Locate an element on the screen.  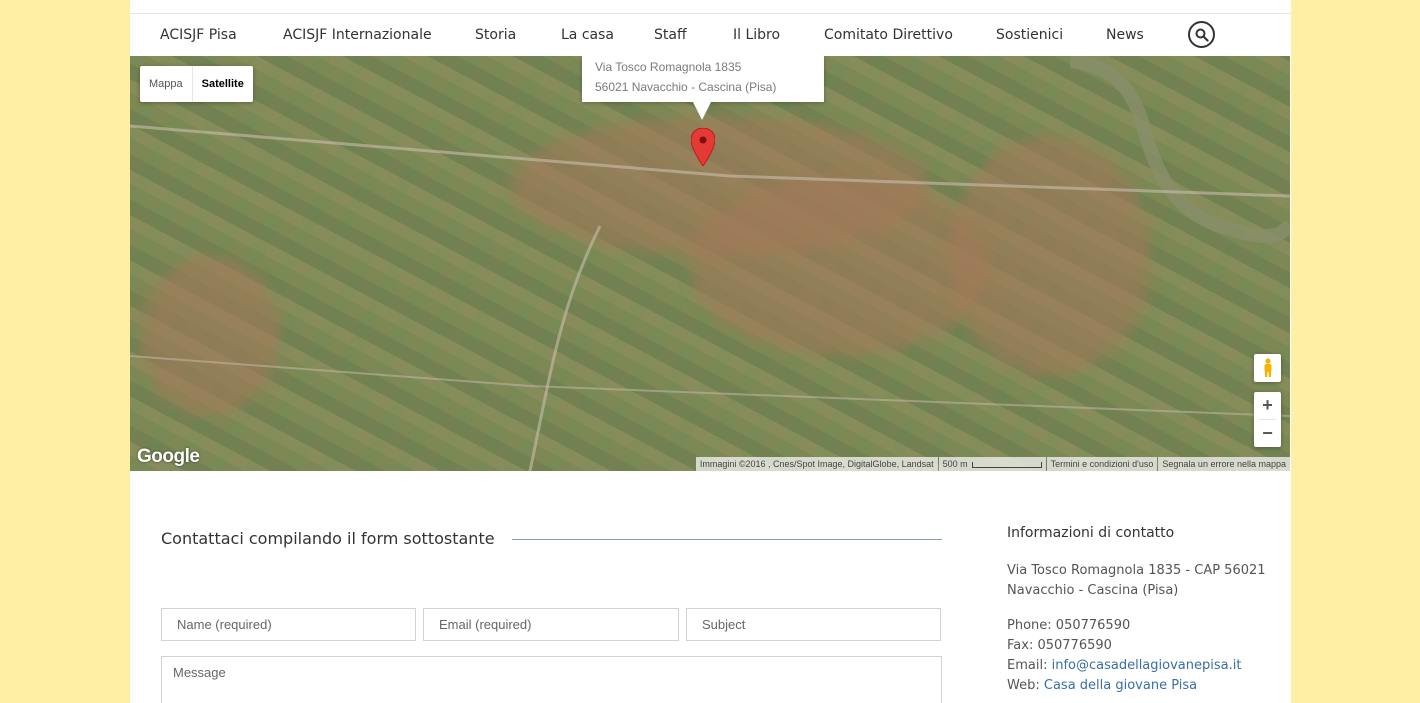
fax-line: Fax: 050776590 is located at coordinates (1059, 646).